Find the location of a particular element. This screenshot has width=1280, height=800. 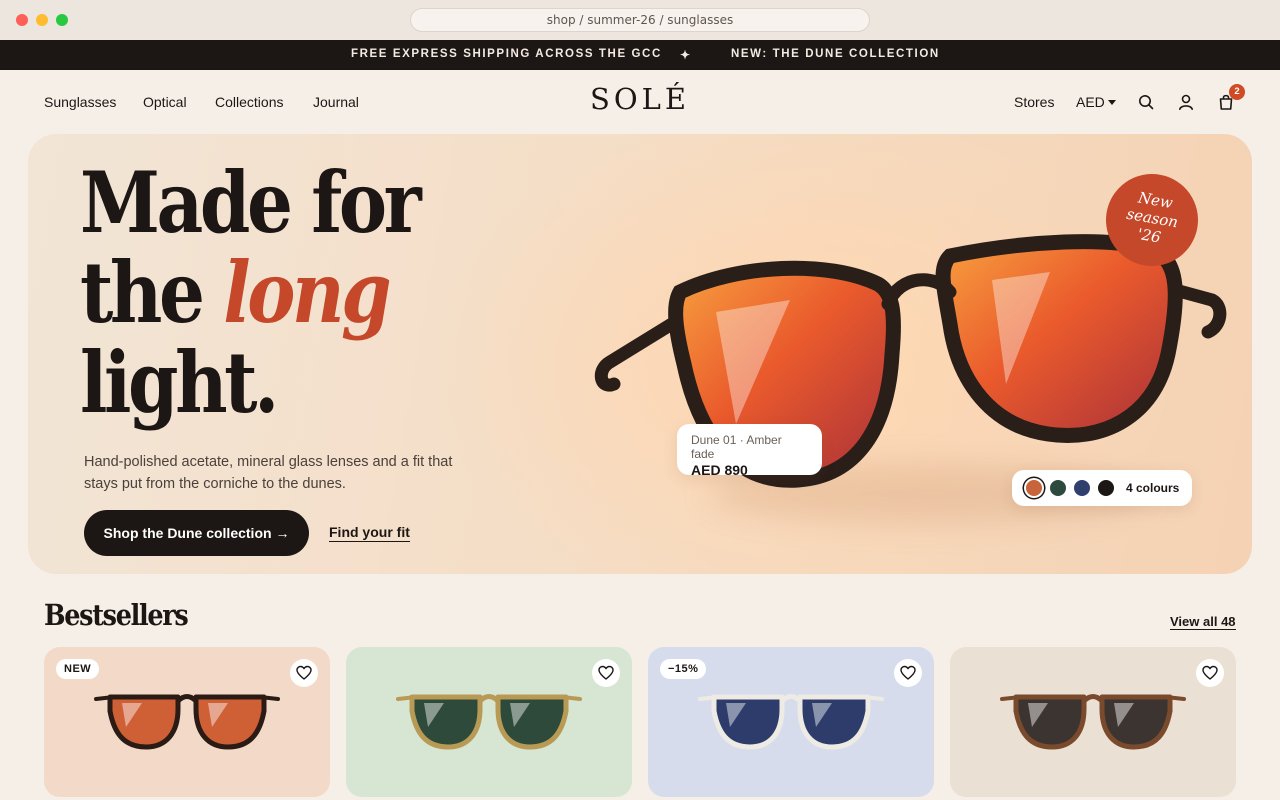

currency-selector: AED is located at coordinates (1096, 102).